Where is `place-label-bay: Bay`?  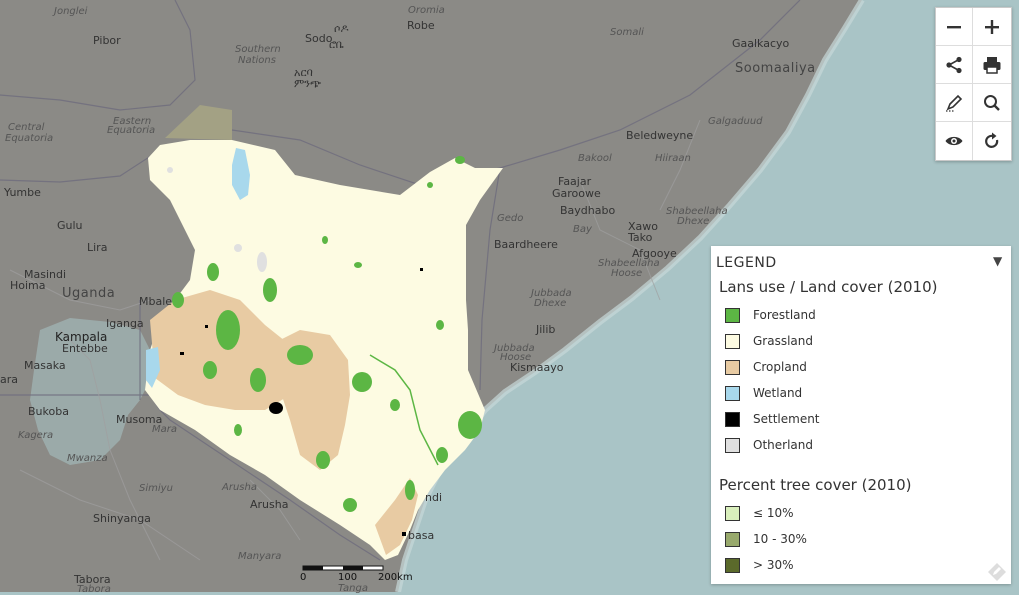
place-label-bay: Bay is located at coordinates (582, 229).